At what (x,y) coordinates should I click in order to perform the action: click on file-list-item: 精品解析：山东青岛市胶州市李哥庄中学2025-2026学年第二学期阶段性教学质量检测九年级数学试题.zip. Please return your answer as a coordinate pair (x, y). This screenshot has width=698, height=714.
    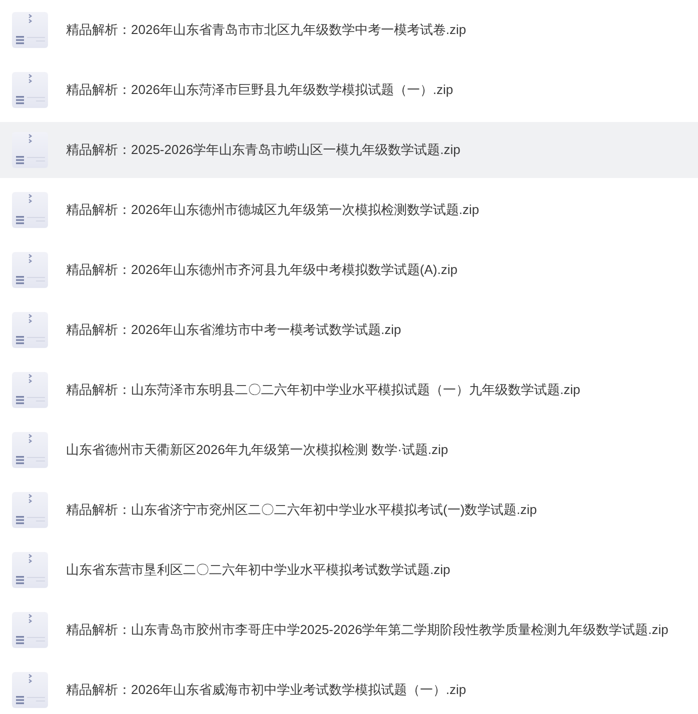
    Looking at the image, I should click on (349, 630).